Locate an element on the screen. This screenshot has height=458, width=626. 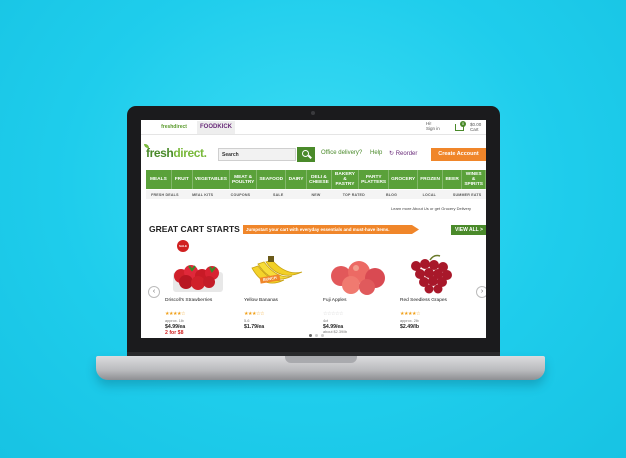
nav-bakery-pastry: BAKERY & PASTRY is located at coordinates (346, 179).